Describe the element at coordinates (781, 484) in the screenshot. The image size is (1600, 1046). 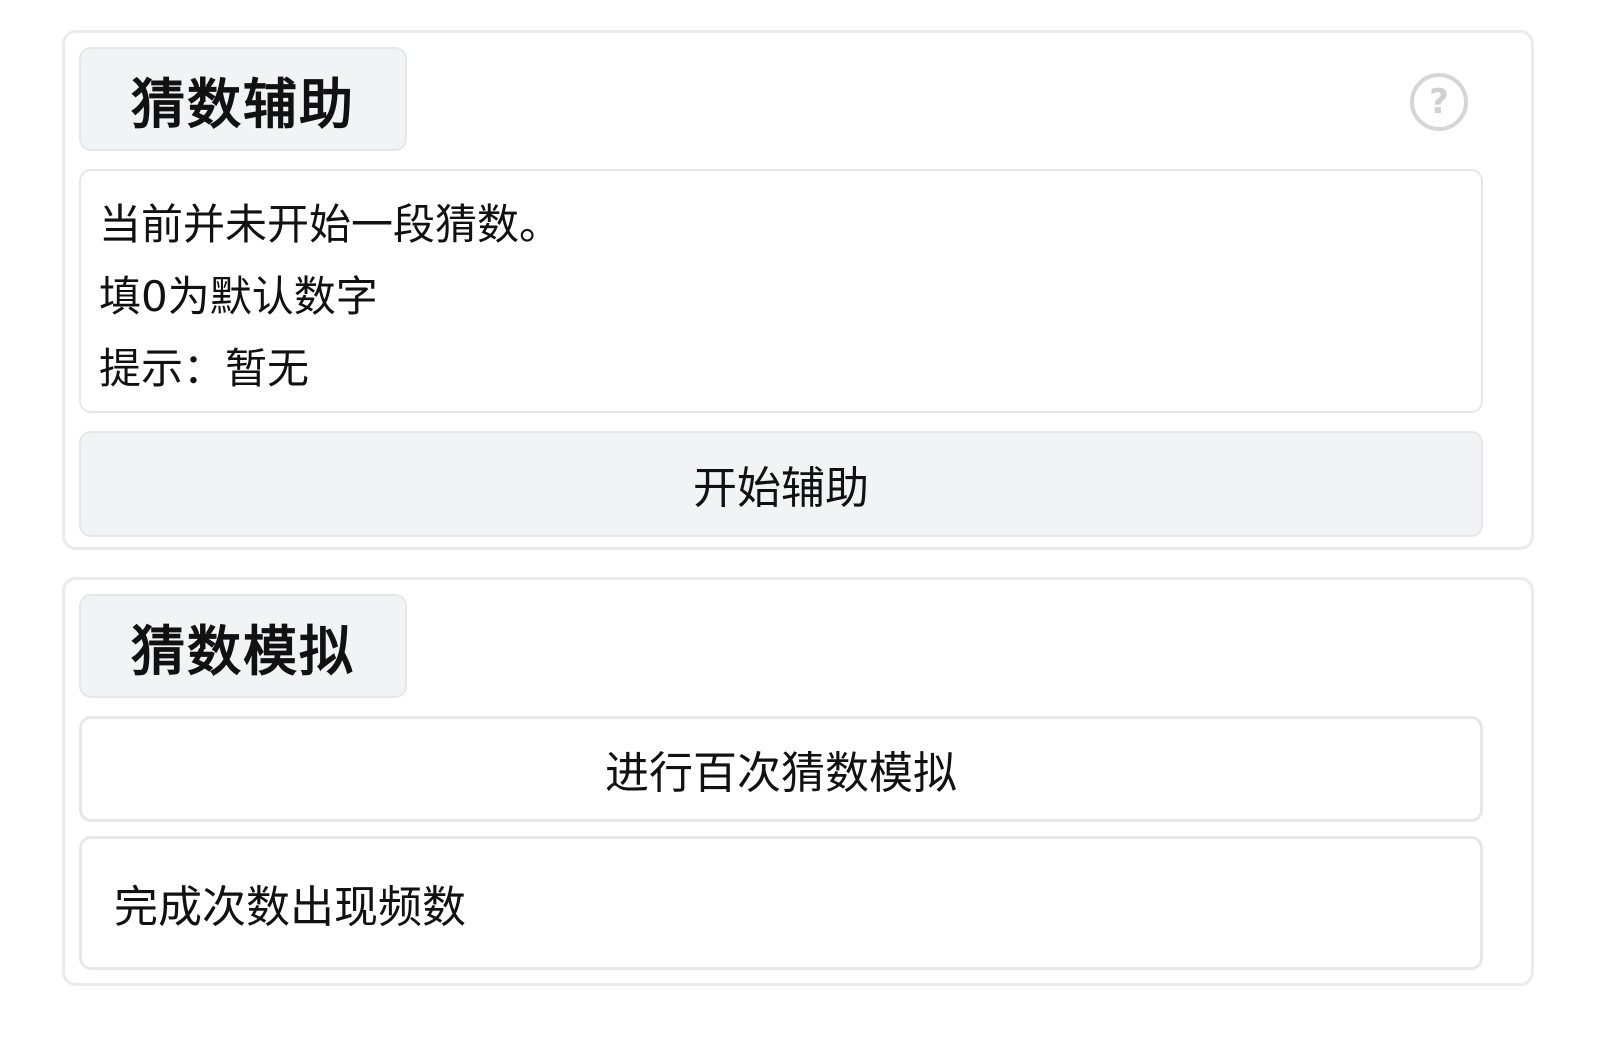
I see `start-assist-button: 开始辅助` at that location.